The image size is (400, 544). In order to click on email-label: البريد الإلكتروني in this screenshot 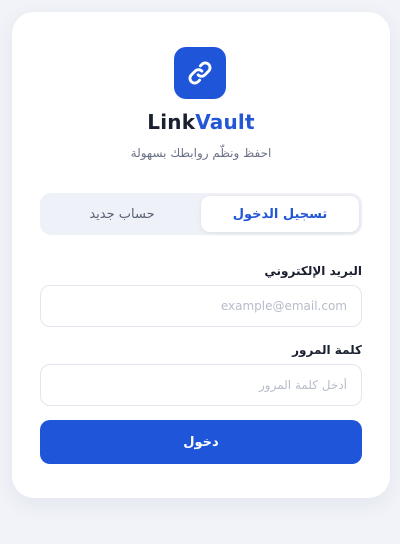, I will do `click(313, 271)`.